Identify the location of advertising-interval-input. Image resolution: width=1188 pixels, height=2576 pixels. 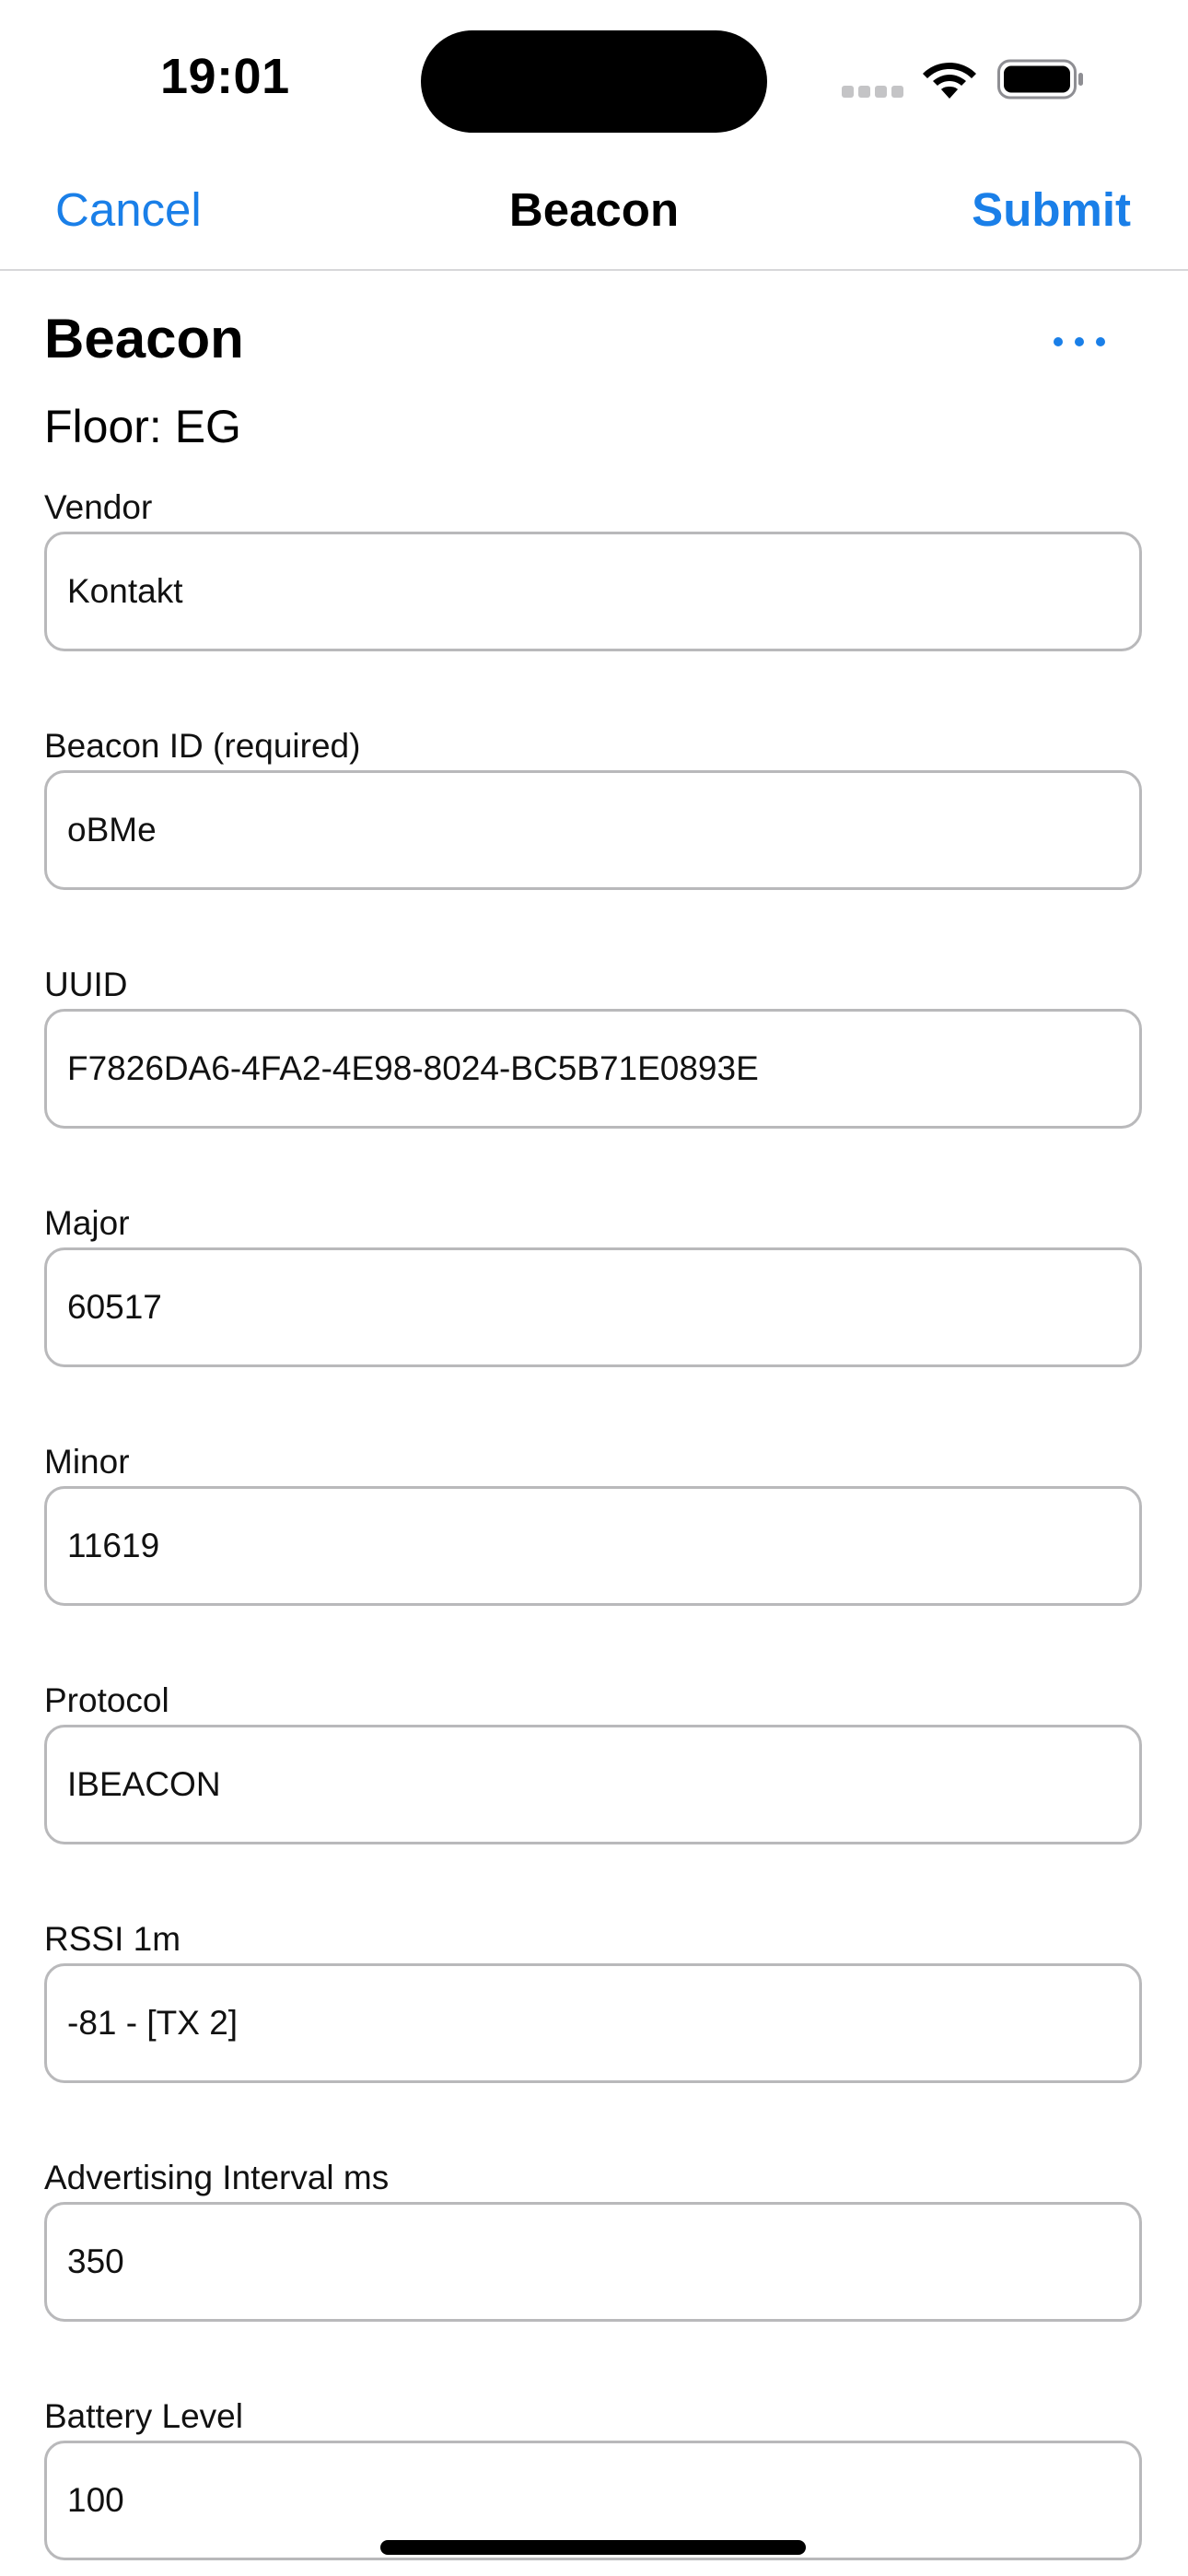
(593, 2262).